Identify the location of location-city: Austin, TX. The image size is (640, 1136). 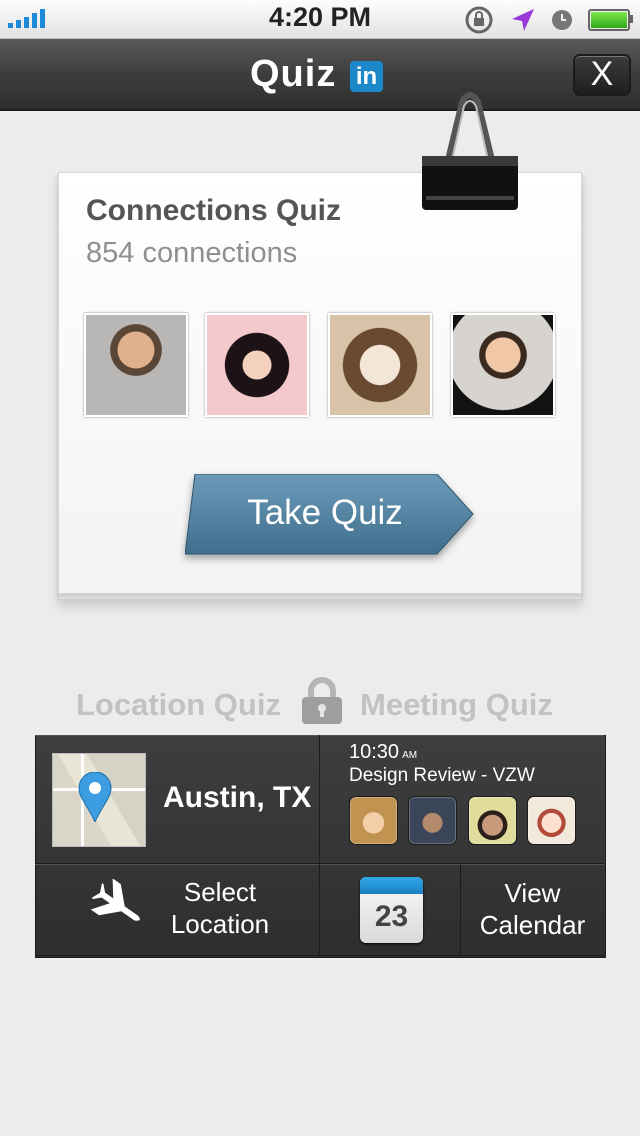
(237, 797).